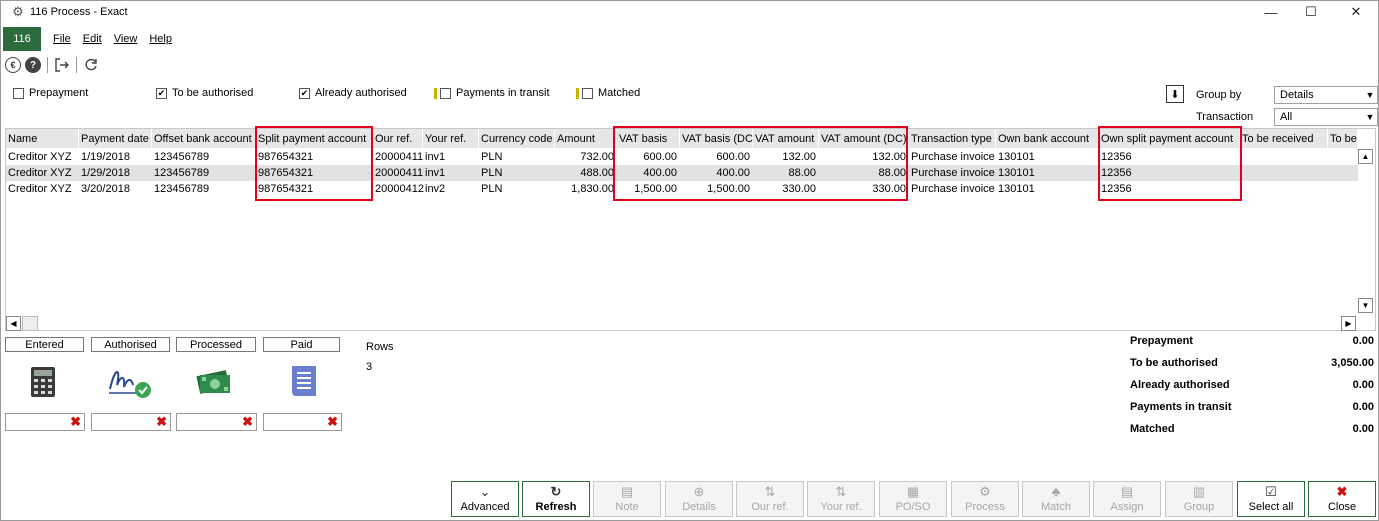  I want to click on filter-prepayment: Prepayment, so click(50, 93).